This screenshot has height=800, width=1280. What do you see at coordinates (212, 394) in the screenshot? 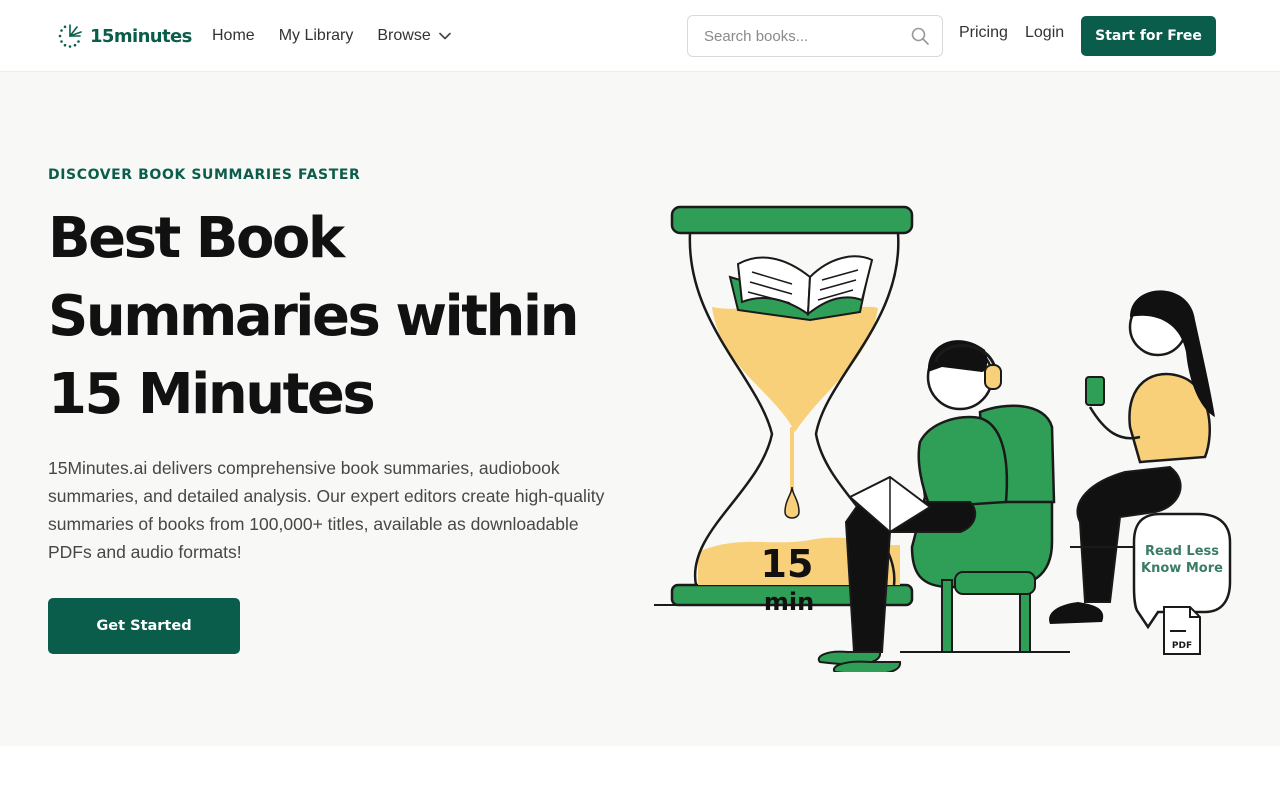
I see `headline-line-3: 15 Minutes` at bounding box center [212, 394].